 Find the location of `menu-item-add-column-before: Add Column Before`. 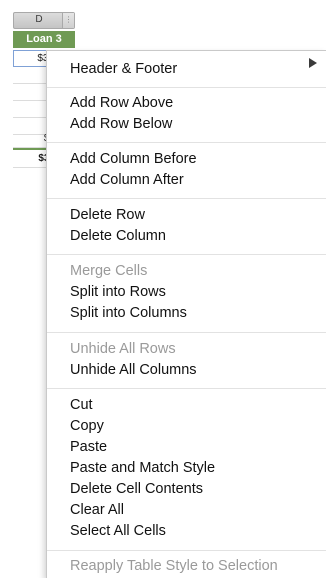

menu-item-add-column-before: Add Column Before is located at coordinates (133, 159).